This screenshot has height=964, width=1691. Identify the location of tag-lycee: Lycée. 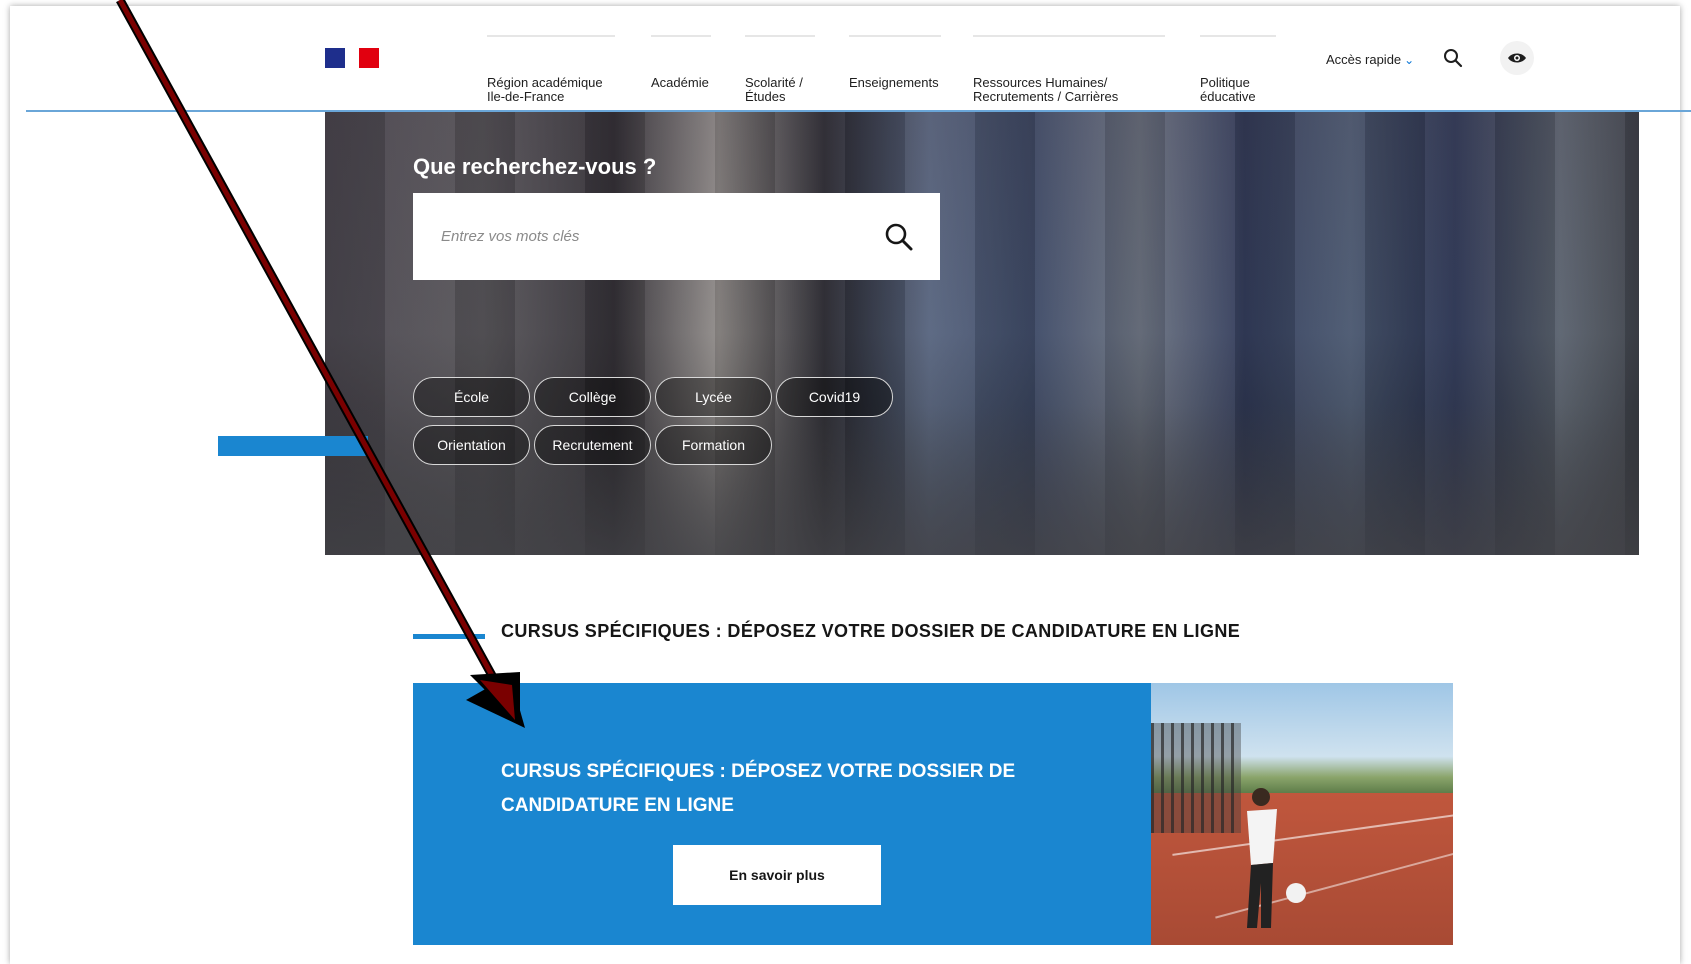
(713, 397).